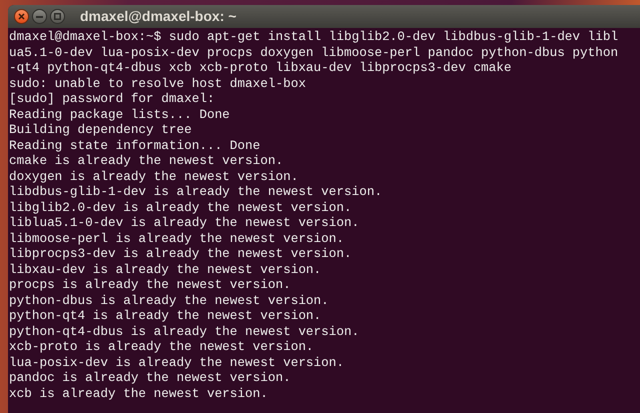 This screenshot has height=413, width=640. What do you see at coordinates (169, 300) in the screenshot?
I see `terminal-line: python-dbus is already the newest version.` at bounding box center [169, 300].